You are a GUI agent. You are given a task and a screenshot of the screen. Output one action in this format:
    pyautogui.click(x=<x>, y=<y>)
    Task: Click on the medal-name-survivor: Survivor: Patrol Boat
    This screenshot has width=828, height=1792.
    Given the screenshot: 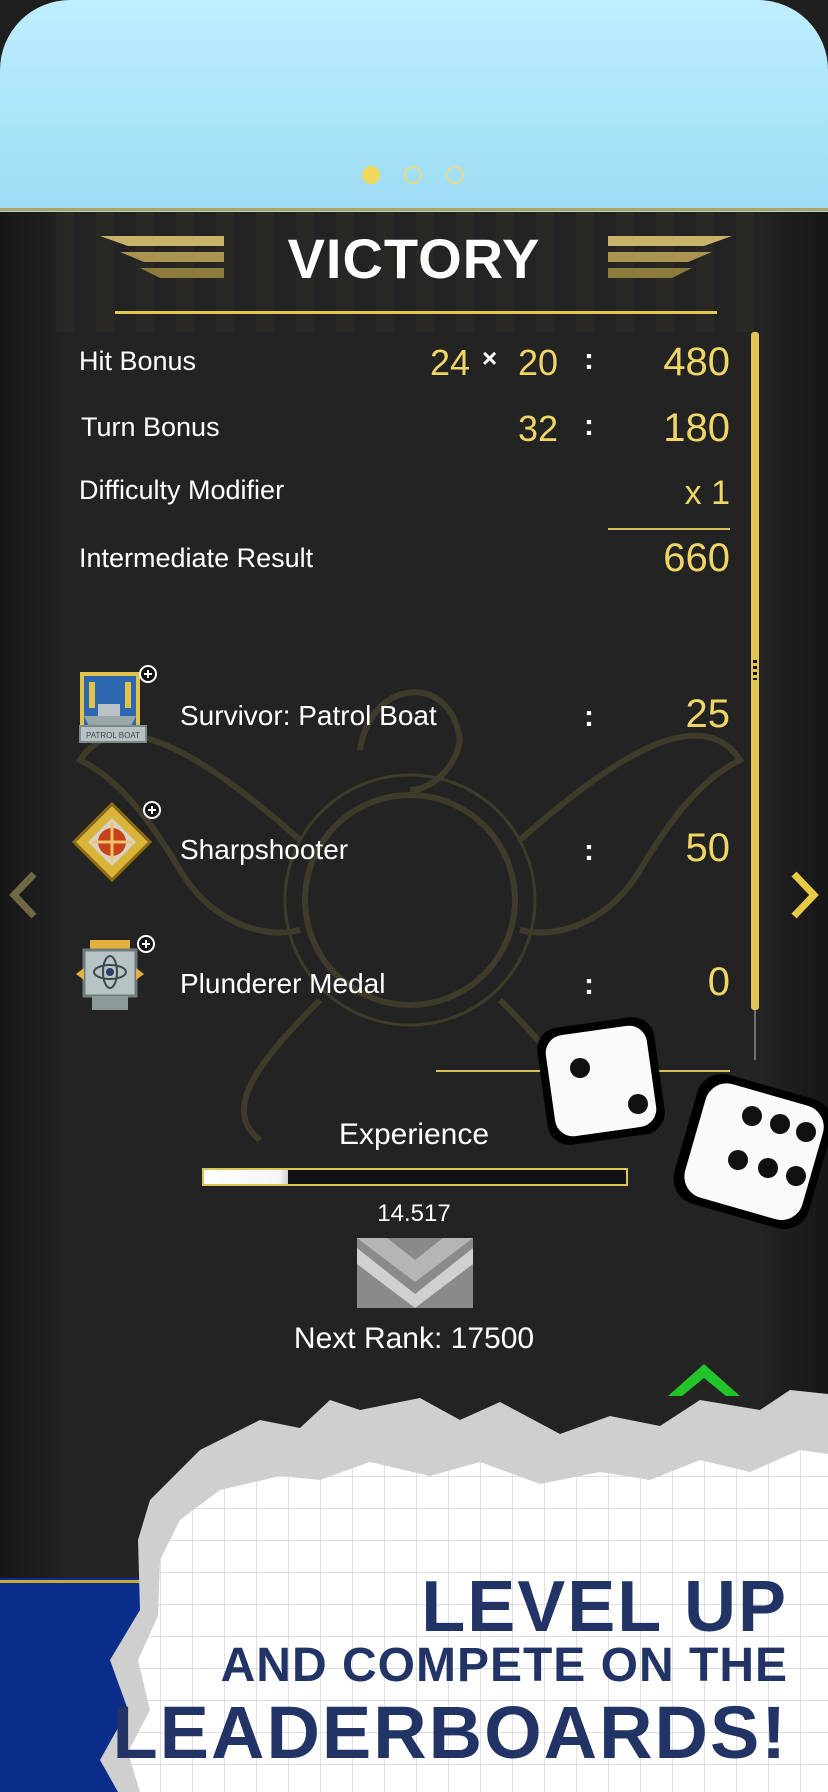 What is the action you would take?
    pyautogui.click(x=308, y=715)
    